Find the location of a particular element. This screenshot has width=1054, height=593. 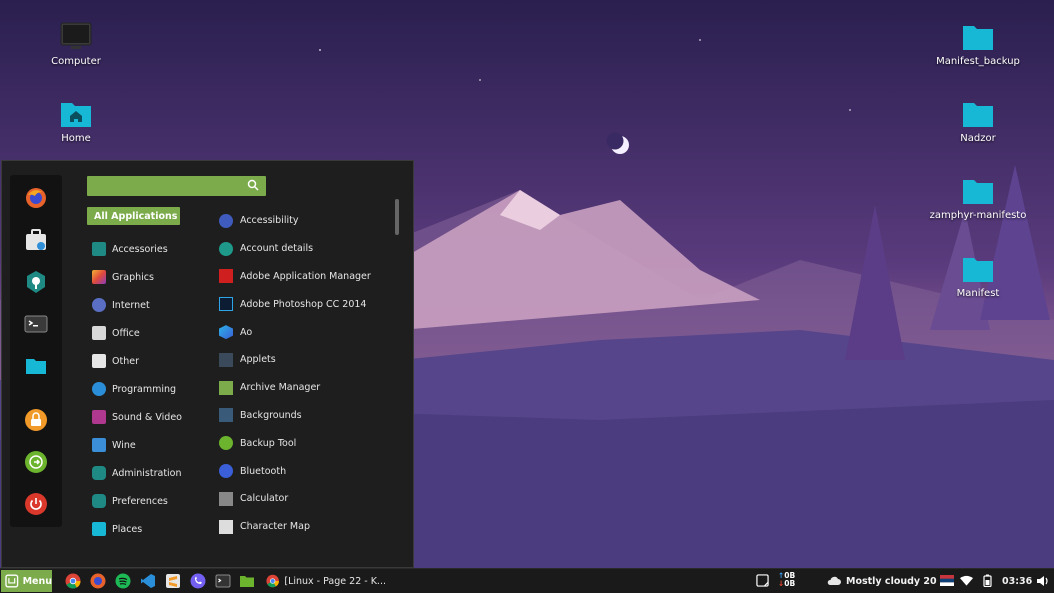

desktop-icon-label: Manifest is located at coordinates (978, 293).